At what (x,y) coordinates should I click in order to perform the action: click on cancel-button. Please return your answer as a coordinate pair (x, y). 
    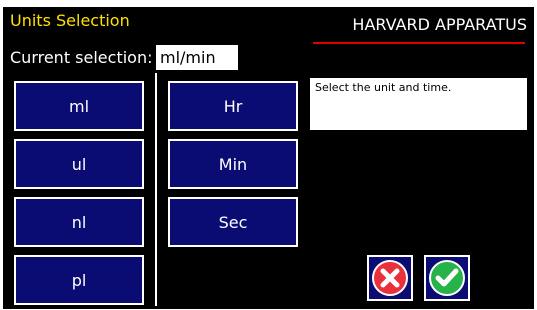
    Looking at the image, I should click on (390, 278).